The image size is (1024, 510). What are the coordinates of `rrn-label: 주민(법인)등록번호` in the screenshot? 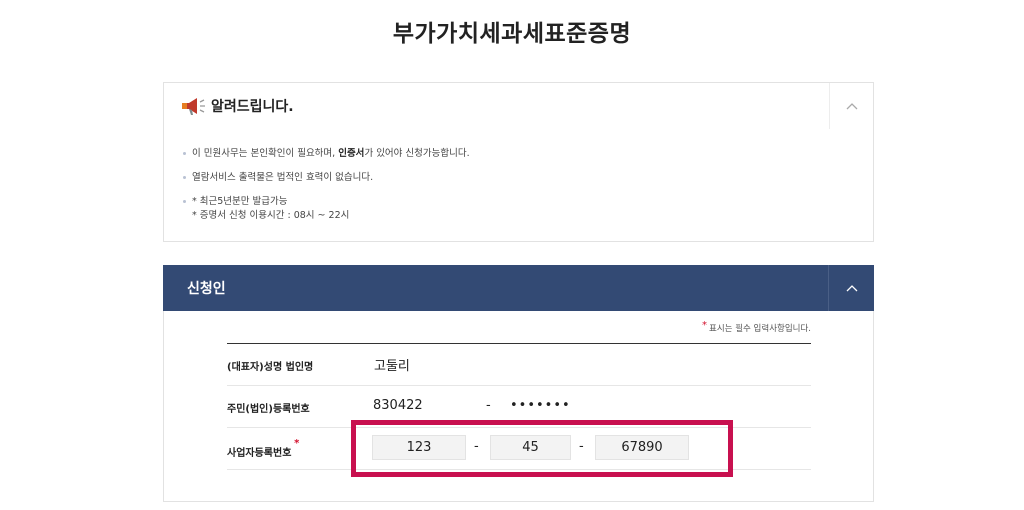 It's located at (268, 409).